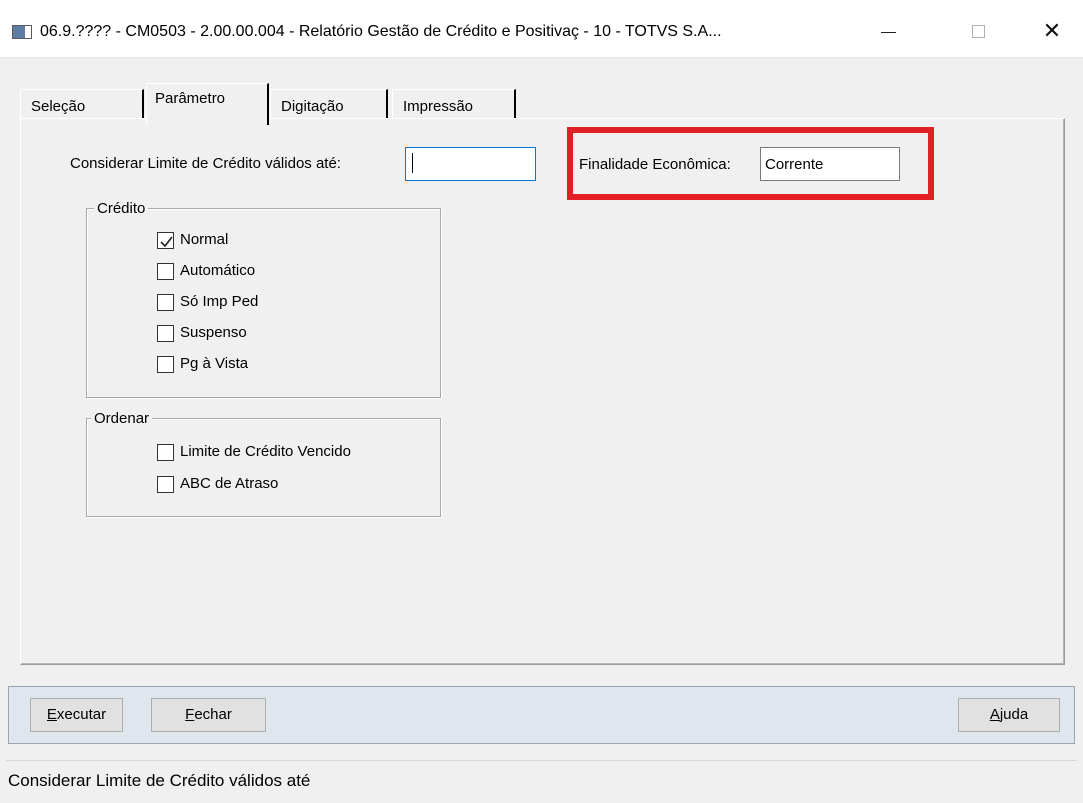 The height and width of the screenshot is (803, 1083). Describe the element at coordinates (122, 419) in the screenshot. I see `ordenar-legend: Ordenar` at that location.